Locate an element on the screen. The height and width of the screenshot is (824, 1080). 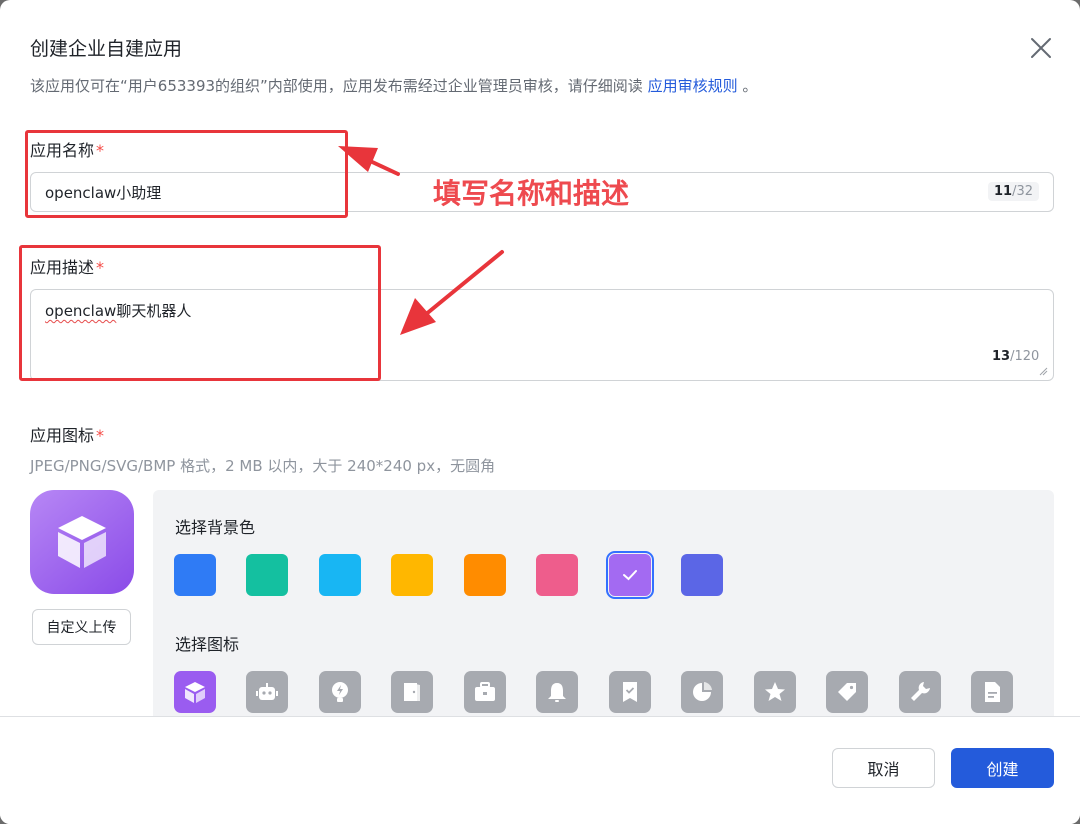
wrench-icon is located at coordinates (920, 691).